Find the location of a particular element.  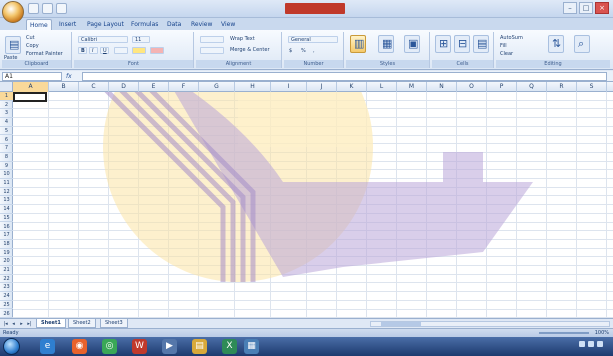

italic-button: I is located at coordinates (93, 50).